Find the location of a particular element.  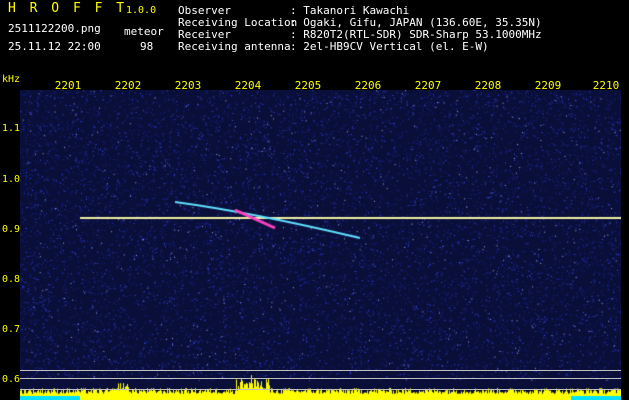

app-brand: H R O F F T is located at coordinates (68, 8).